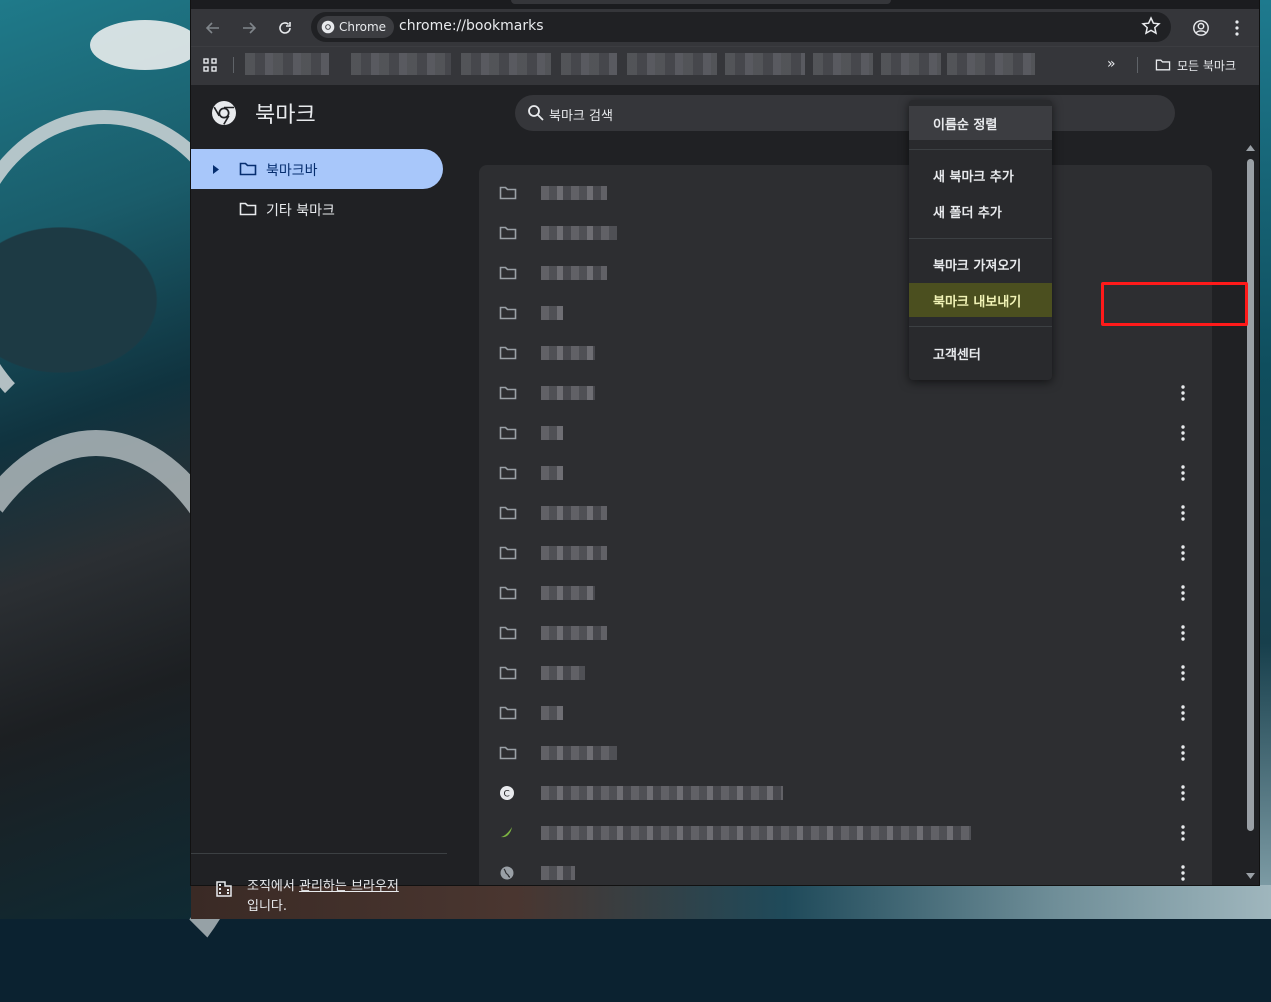 This screenshot has width=1271, height=1002. Describe the element at coordinates (980, 300) in the screenshot. I see `menu-item-export-bookmarks: 북마크 내보내기` at that location.